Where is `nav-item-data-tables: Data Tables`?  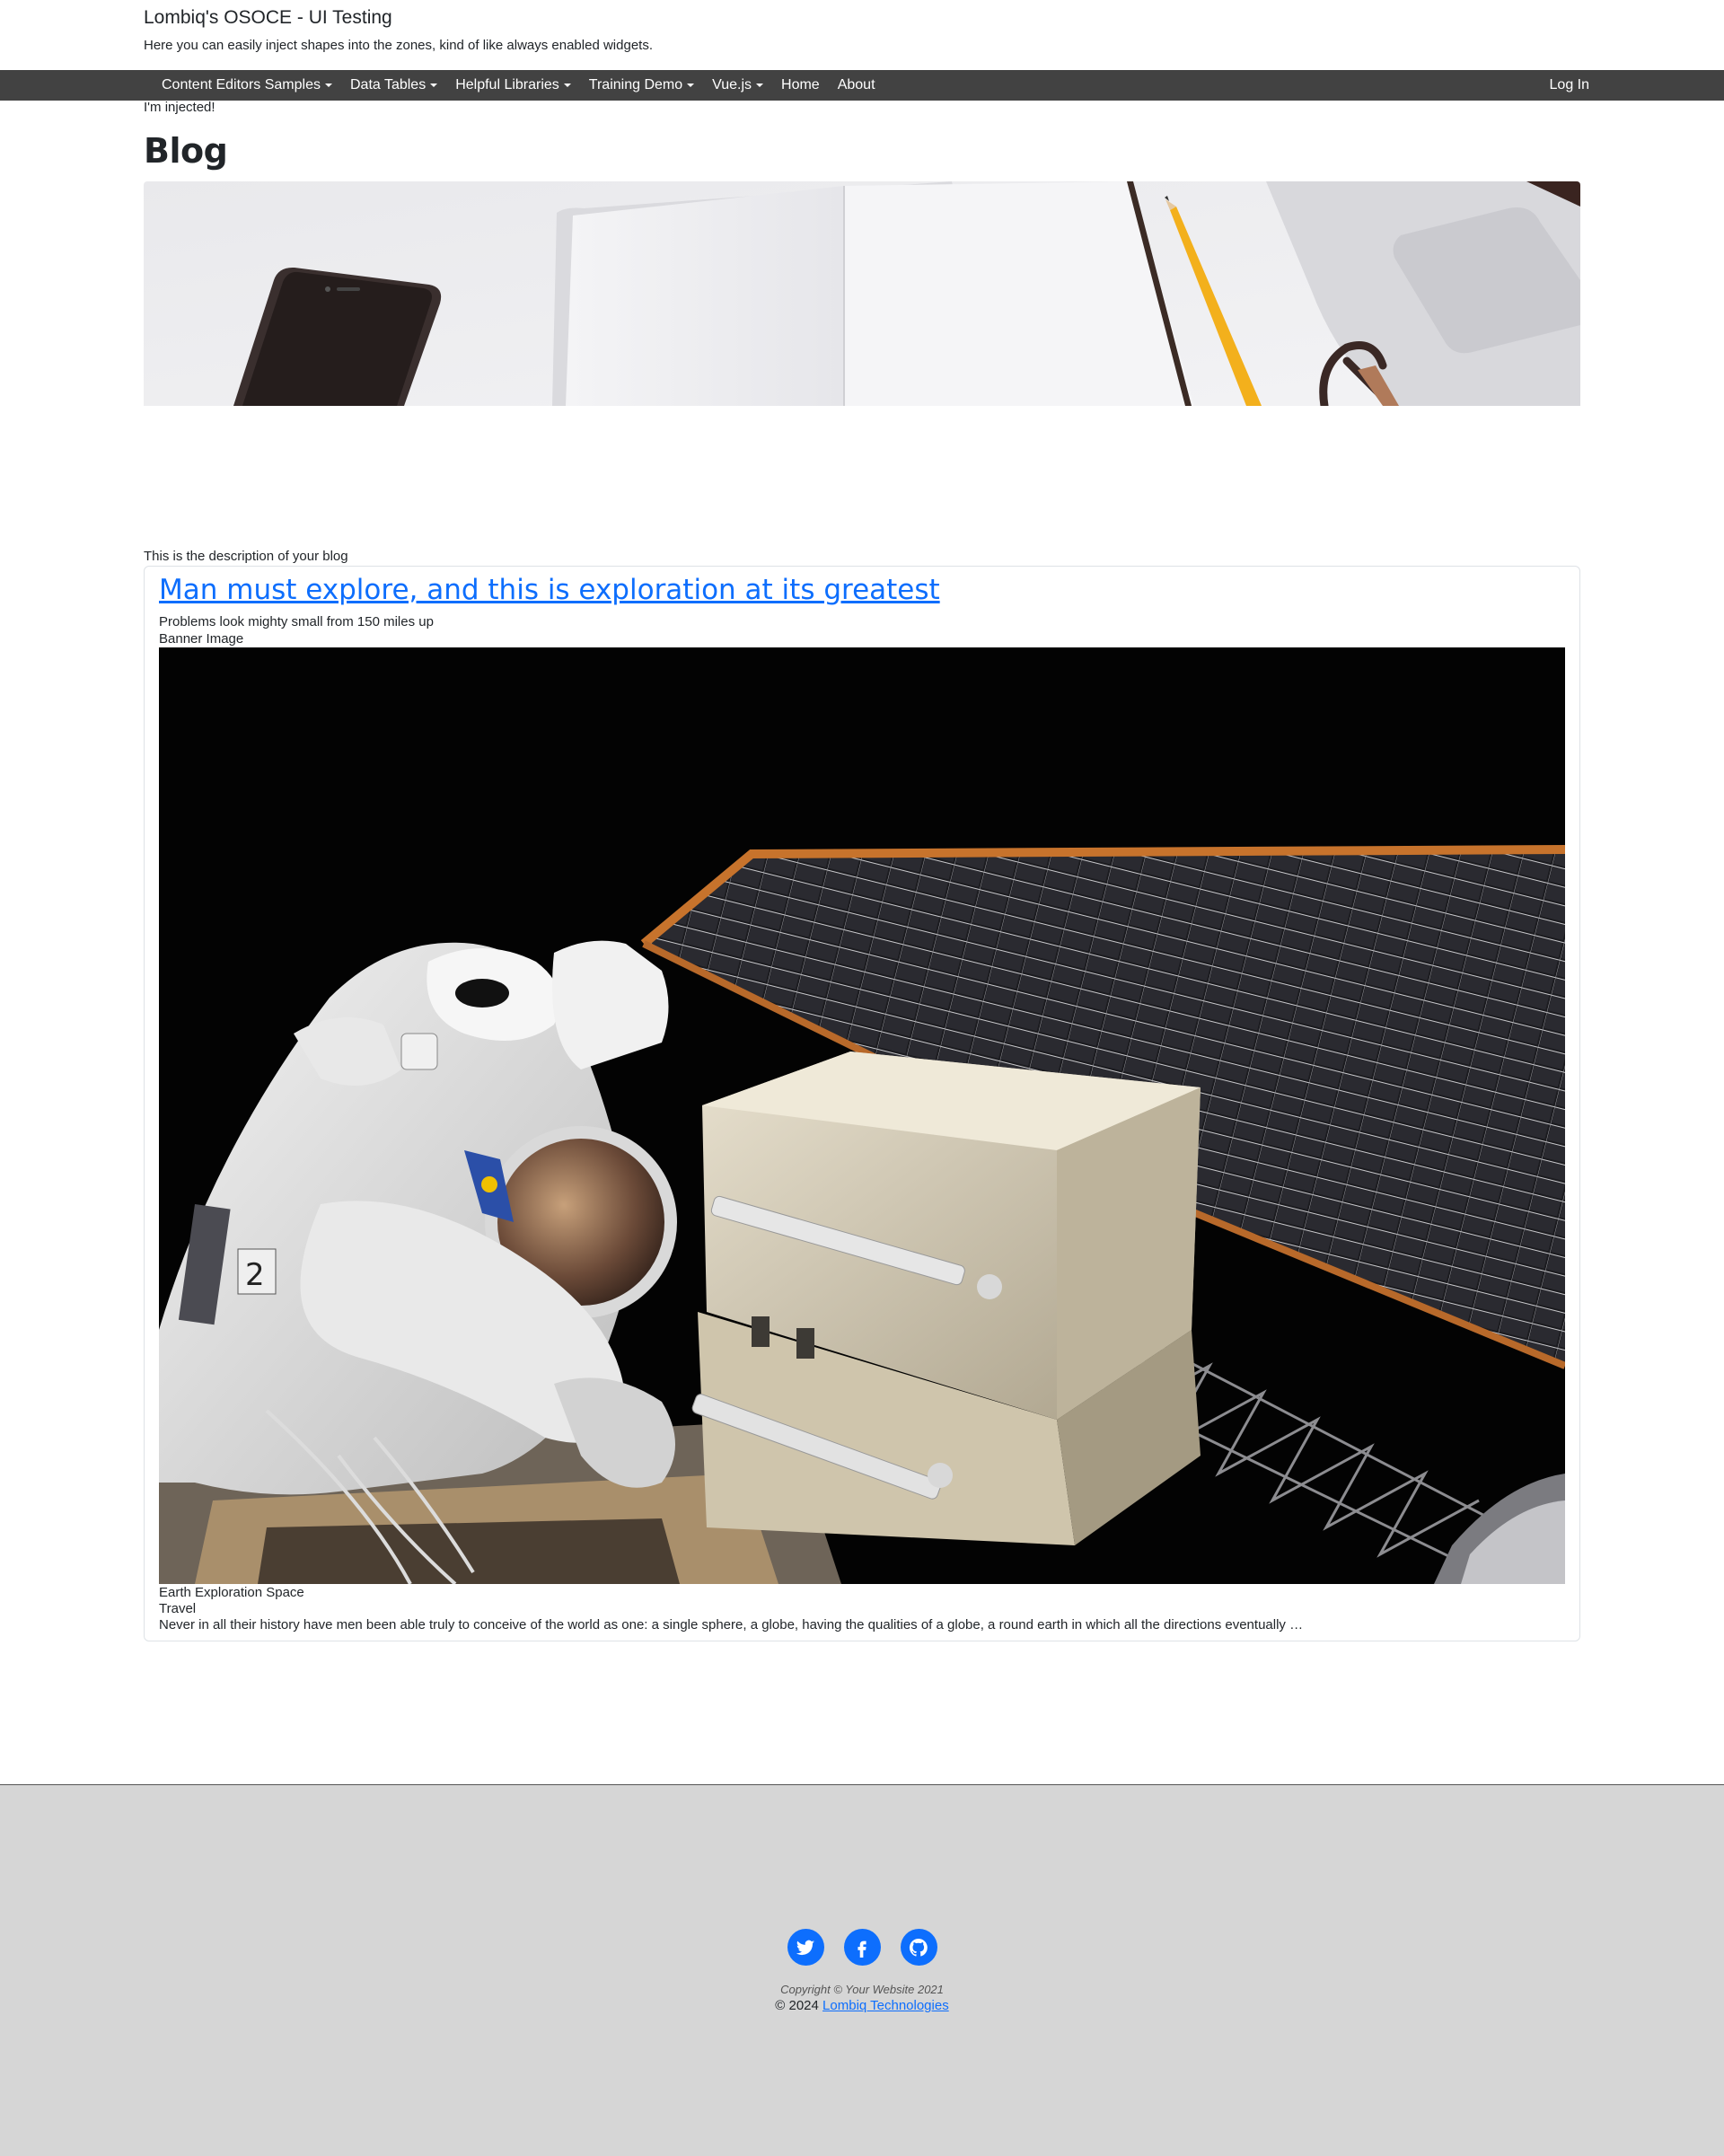
nav-item-data-tables: Data Tables is located at coordinates (393, 85).